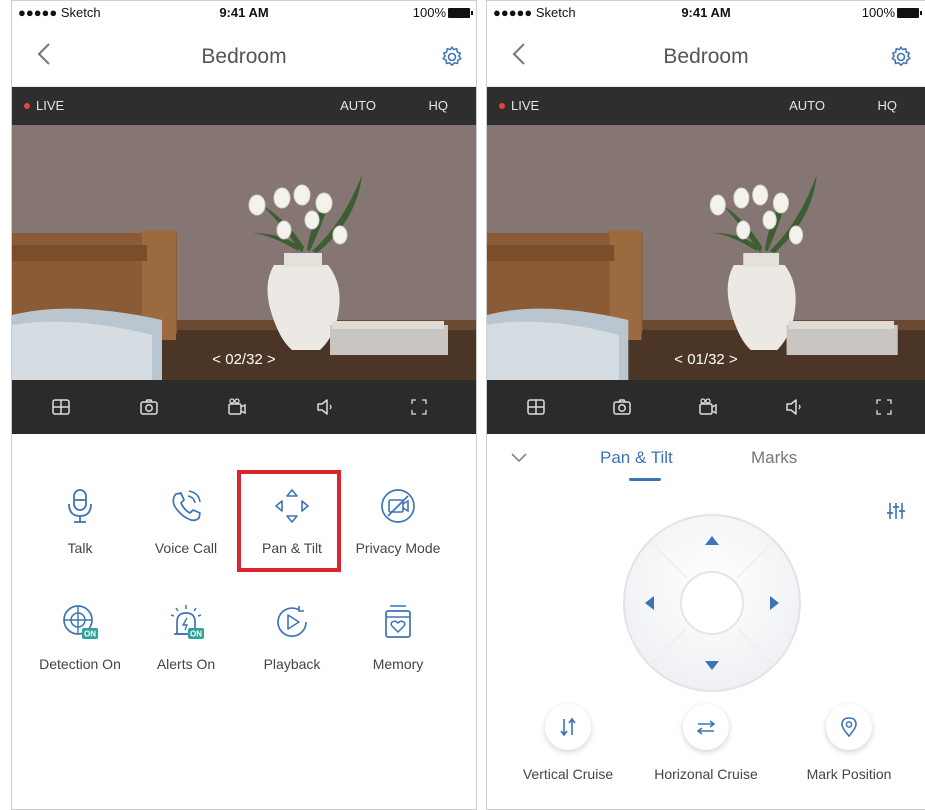  What do you see at coordinates (187, 622) in the screenshot?
I see `alarm-icon: ON` at bounding box center [187, 622].